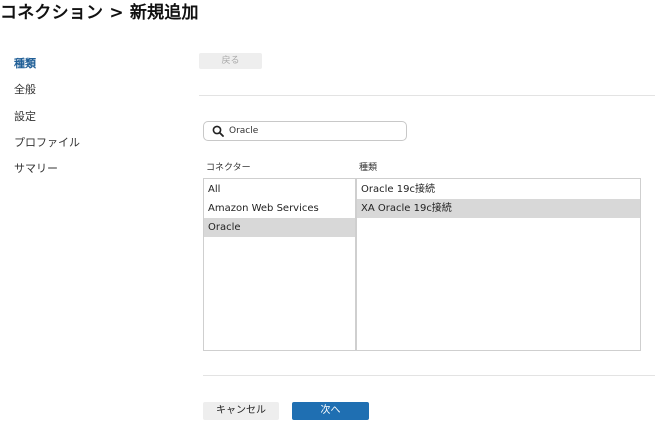 The height and width of the screenshot is (425, 655). Describe the element at coordinates (279, 208) in the screenshot. I see `connector-item-aws: Amazon Web Services` at that location.